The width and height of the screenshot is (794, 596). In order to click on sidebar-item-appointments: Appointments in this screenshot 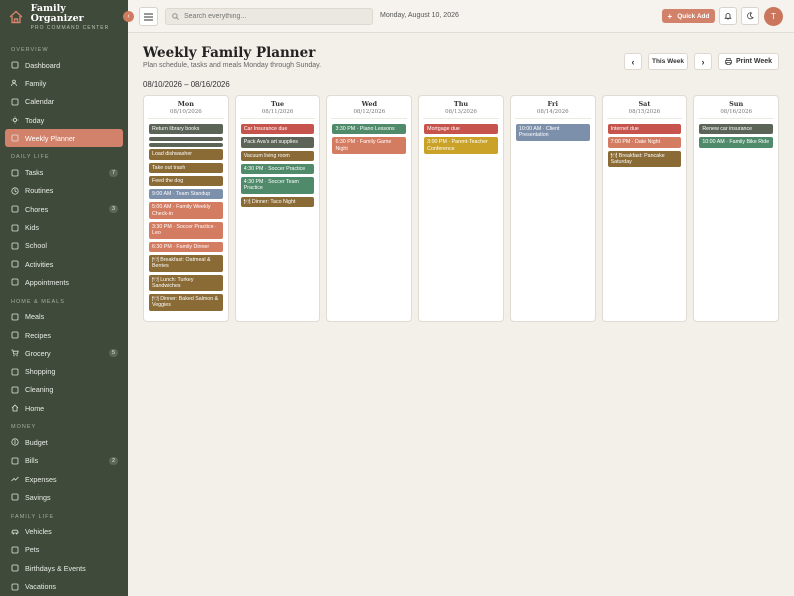, I will do `click(64, 282)`.